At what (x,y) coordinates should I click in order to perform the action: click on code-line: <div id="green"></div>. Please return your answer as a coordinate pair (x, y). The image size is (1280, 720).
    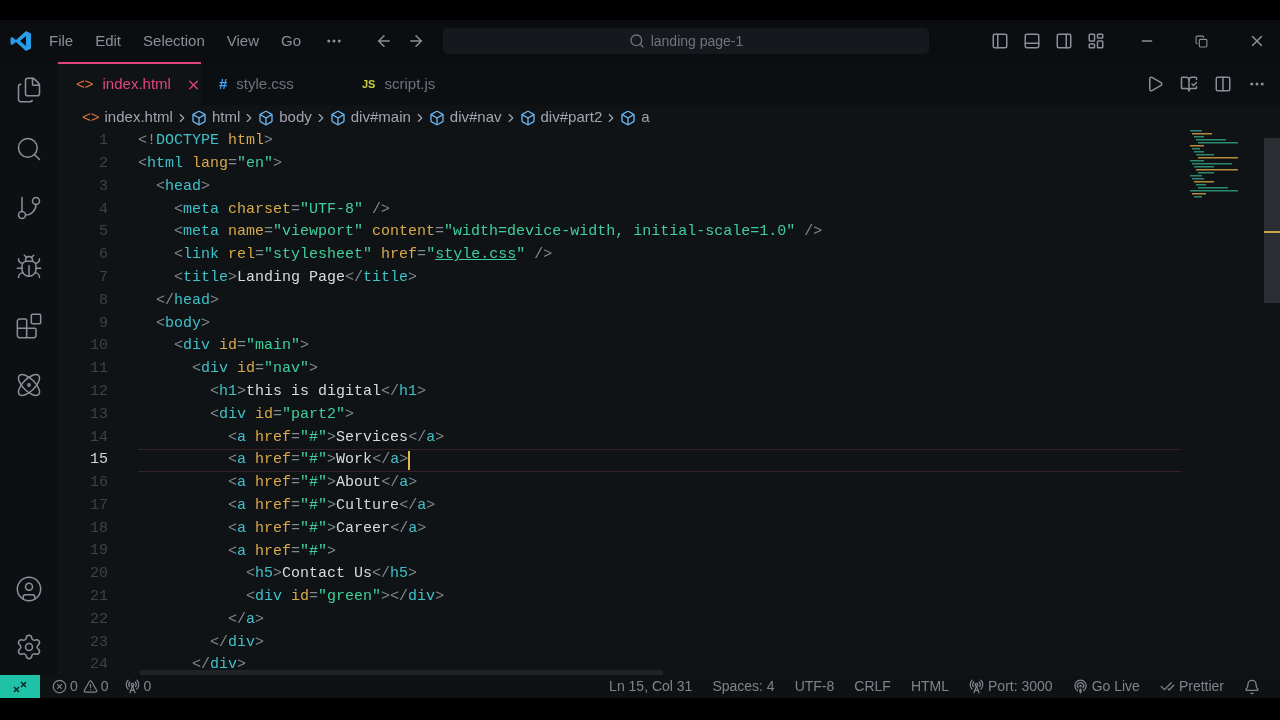
    Looking at the image, I should click on (345, 597).